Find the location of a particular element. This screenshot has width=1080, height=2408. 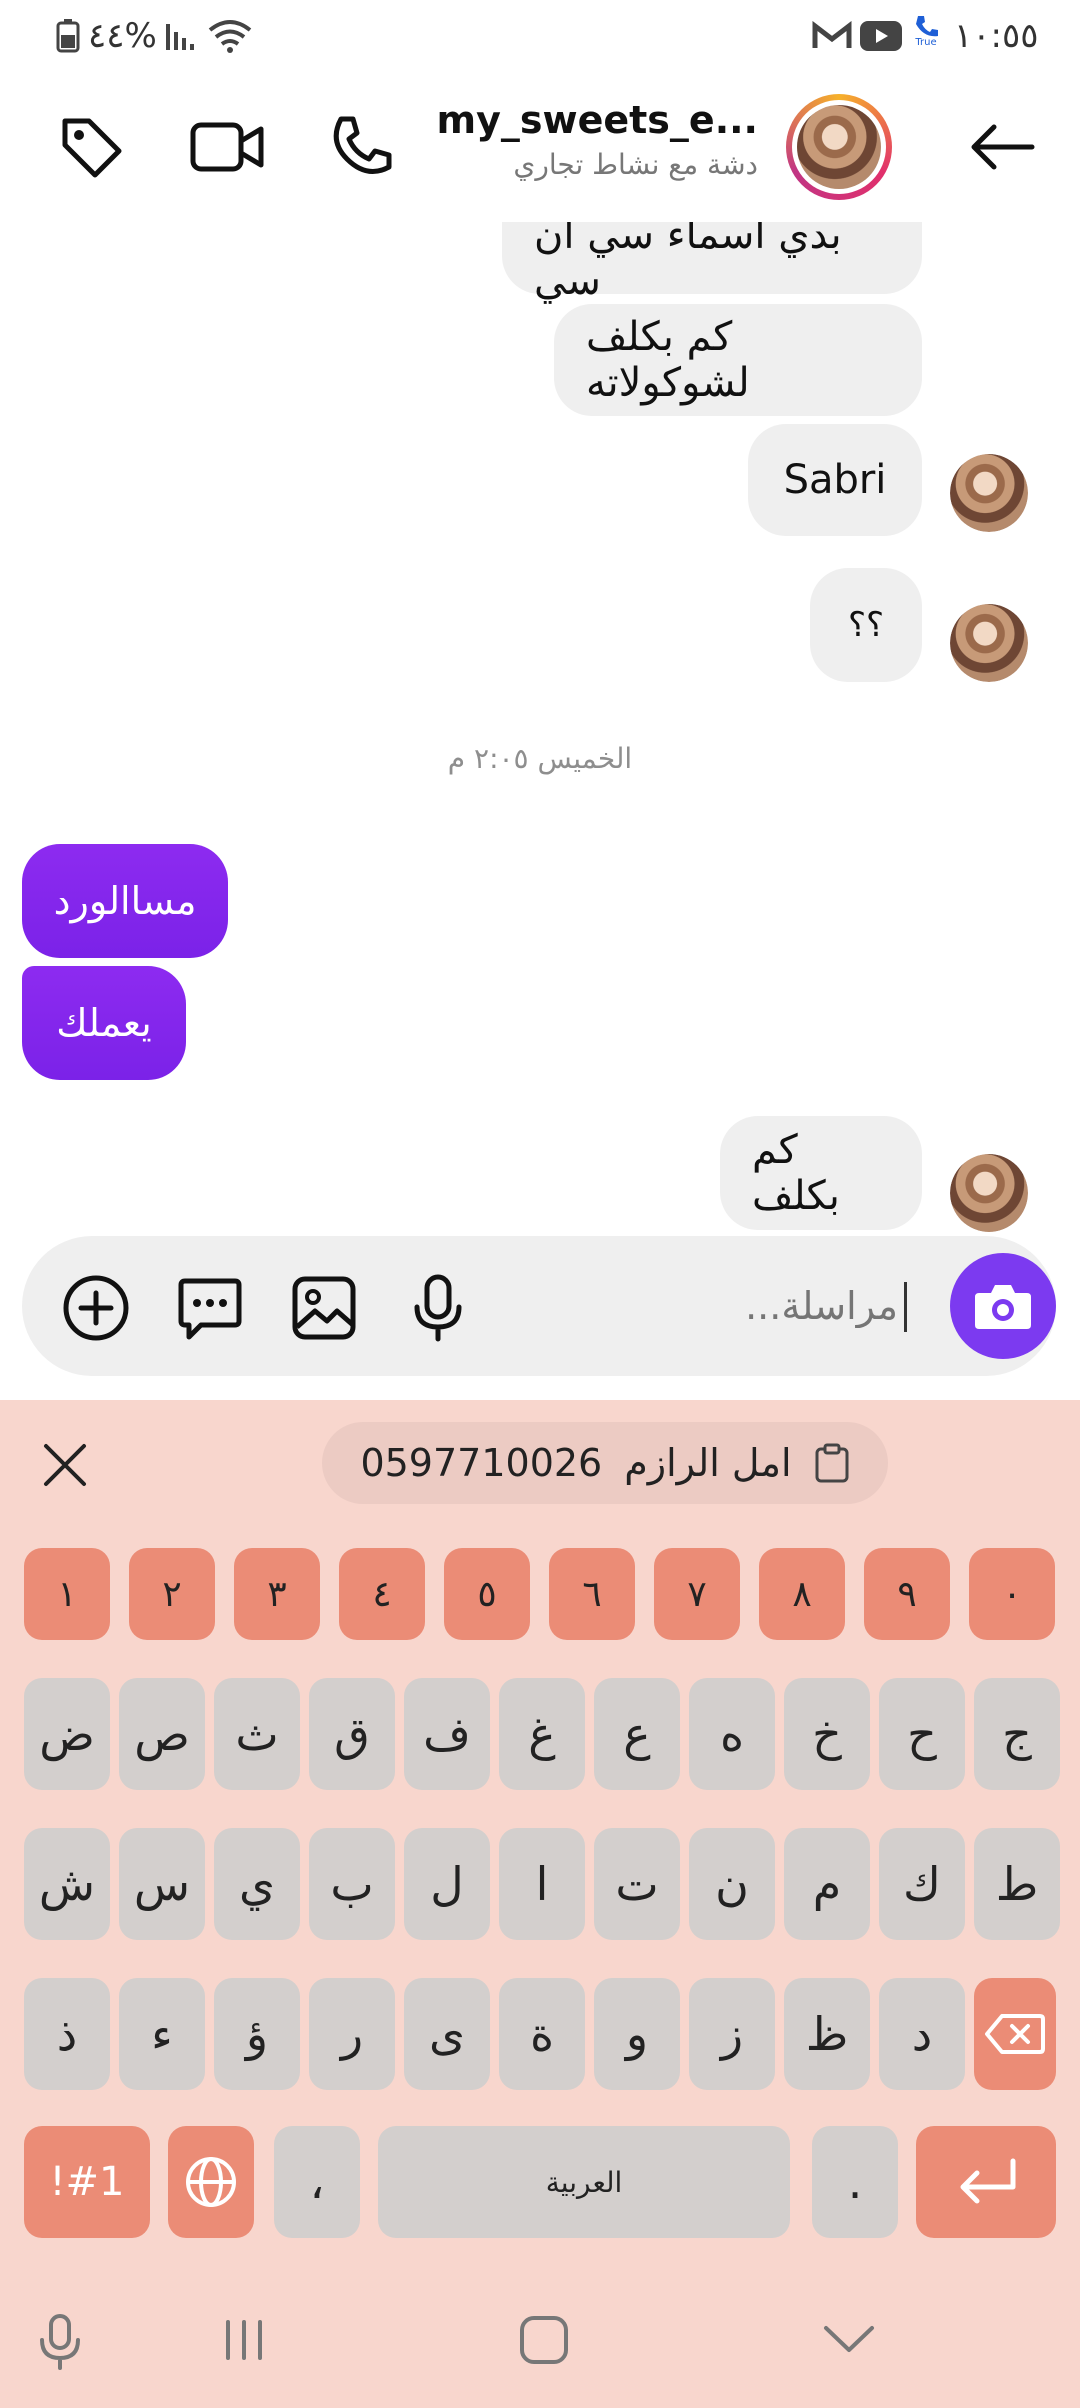

period-key: . is located at coordinates (855, 2182).